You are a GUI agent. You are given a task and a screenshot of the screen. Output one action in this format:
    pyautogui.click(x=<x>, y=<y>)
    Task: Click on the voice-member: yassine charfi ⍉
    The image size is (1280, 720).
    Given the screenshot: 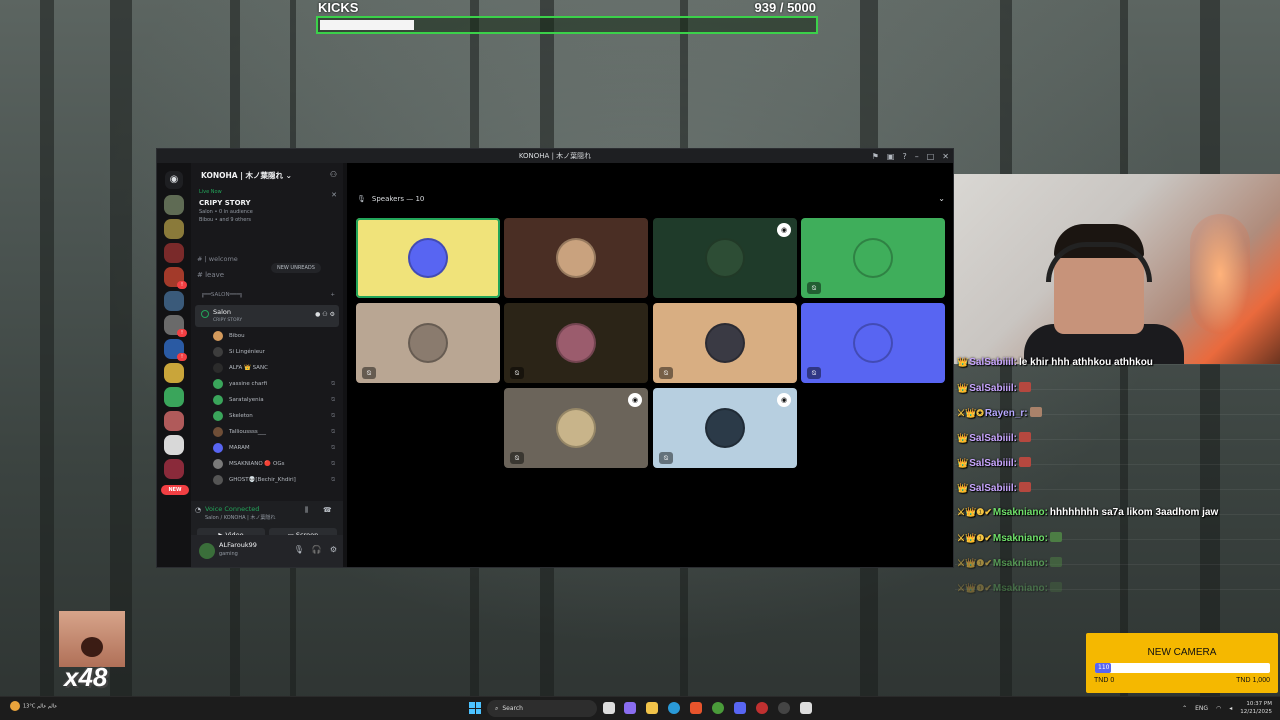 What is the action you would take?
    pyautogui.click(x=275, y=384)
    